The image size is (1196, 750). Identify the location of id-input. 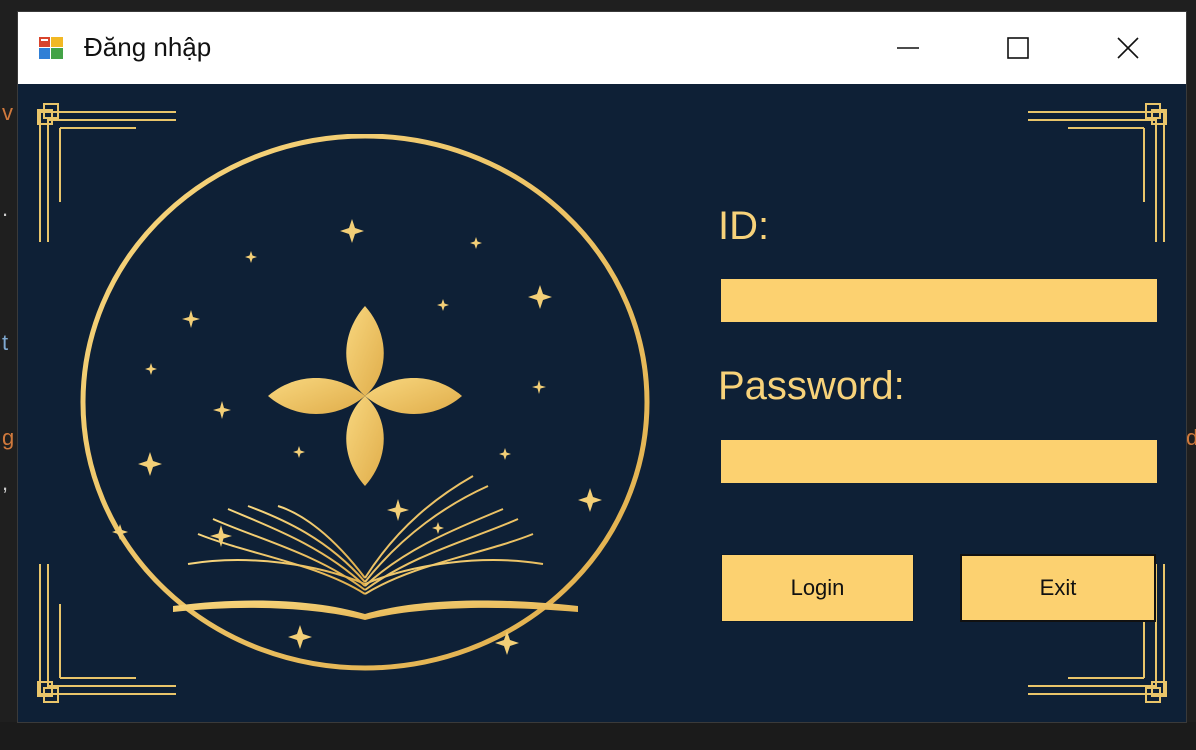
(939, 300).